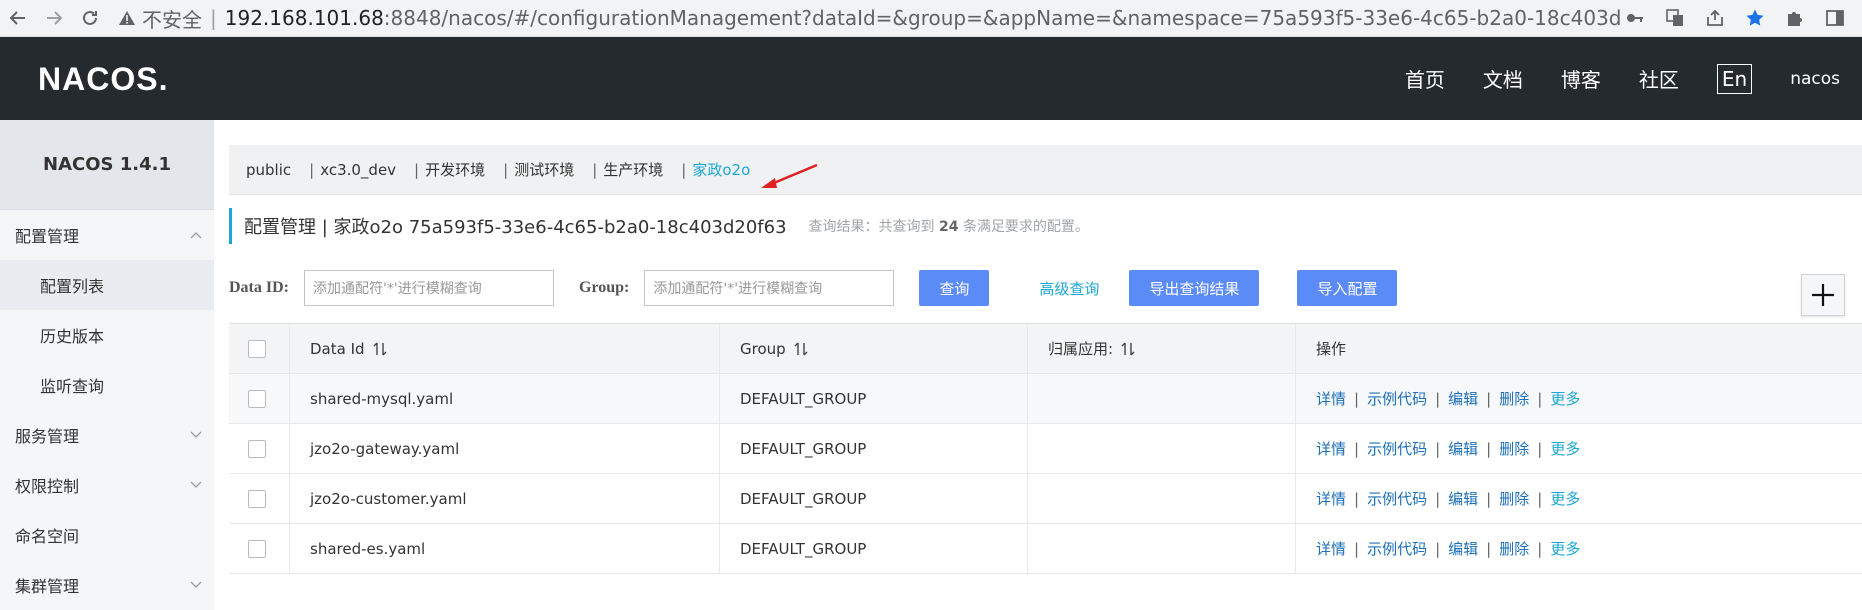  I want to click on sidepanel-icon, so click(1835, 18).